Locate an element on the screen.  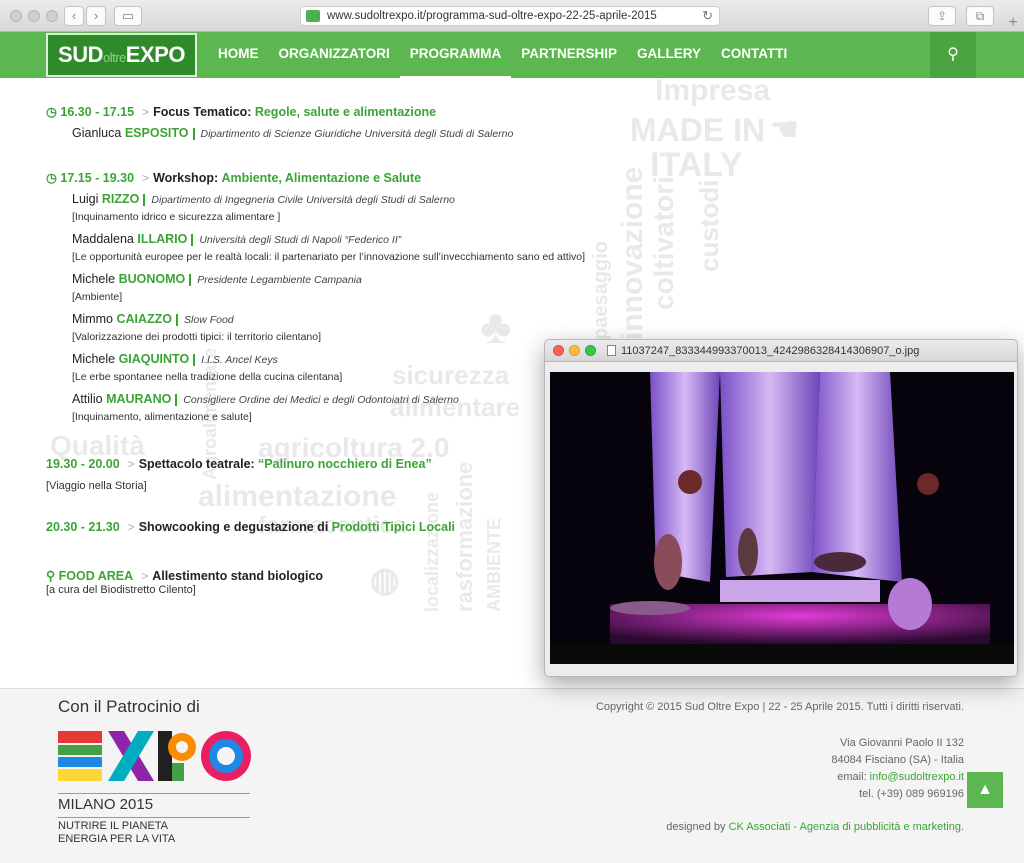
watermark-word: alimentazione is located at coordinates (297, 496).